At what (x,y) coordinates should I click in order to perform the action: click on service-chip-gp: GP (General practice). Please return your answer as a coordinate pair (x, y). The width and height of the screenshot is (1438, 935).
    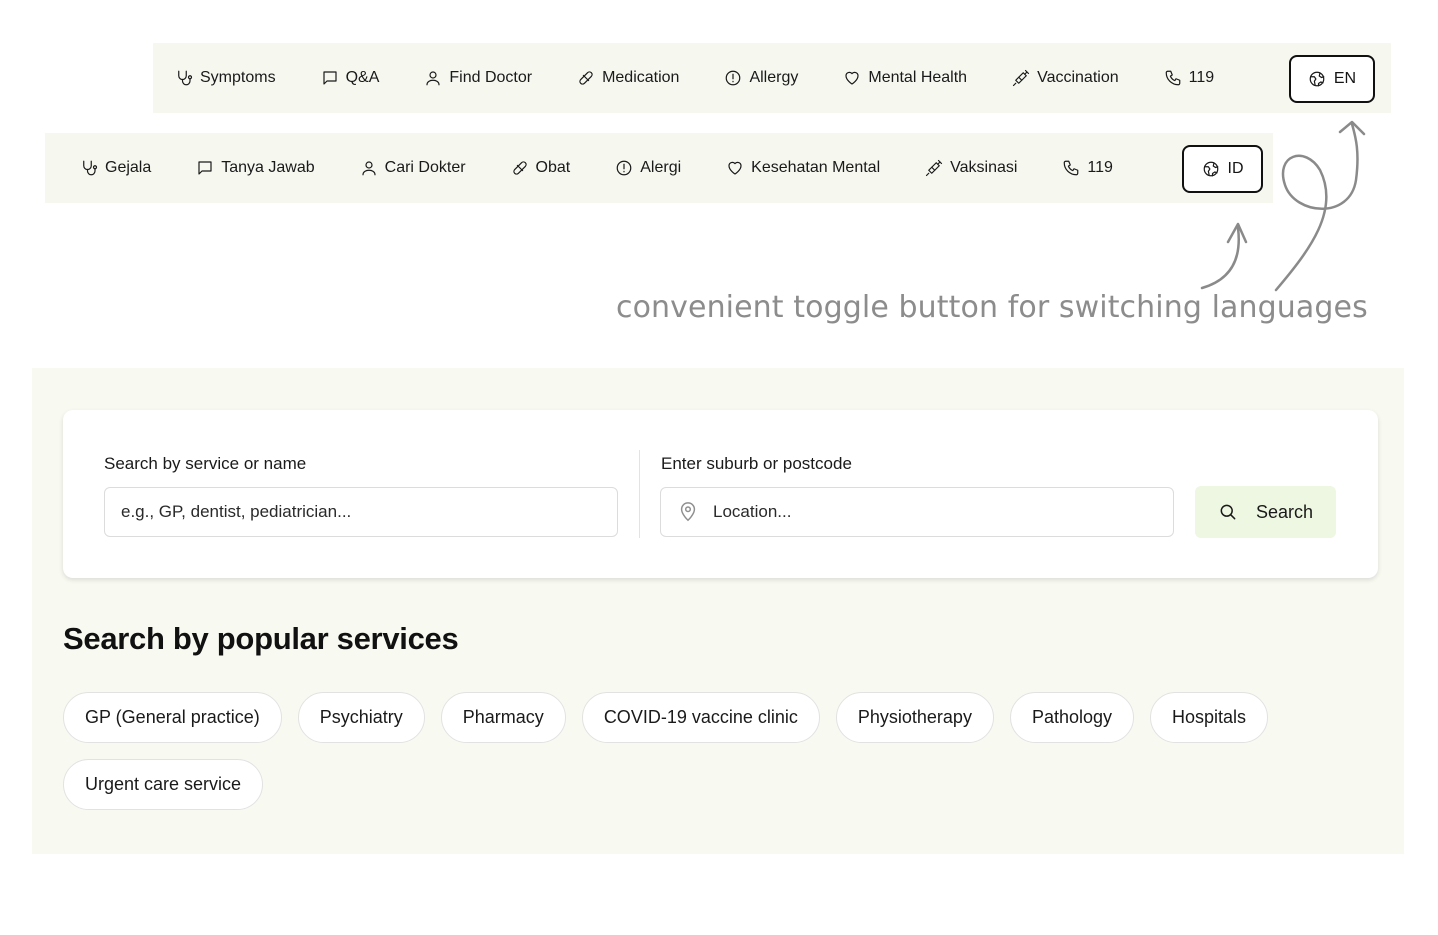
    Looking at the image, I should click on (172, 717).